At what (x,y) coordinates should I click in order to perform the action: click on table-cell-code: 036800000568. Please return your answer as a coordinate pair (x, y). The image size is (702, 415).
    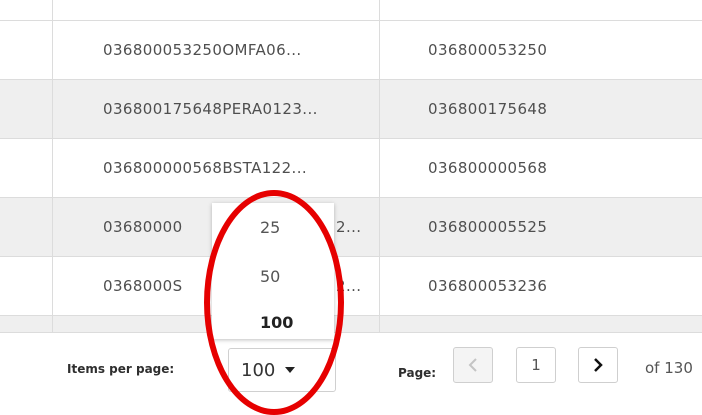
    Looking at the image, I should click on (488, 168).